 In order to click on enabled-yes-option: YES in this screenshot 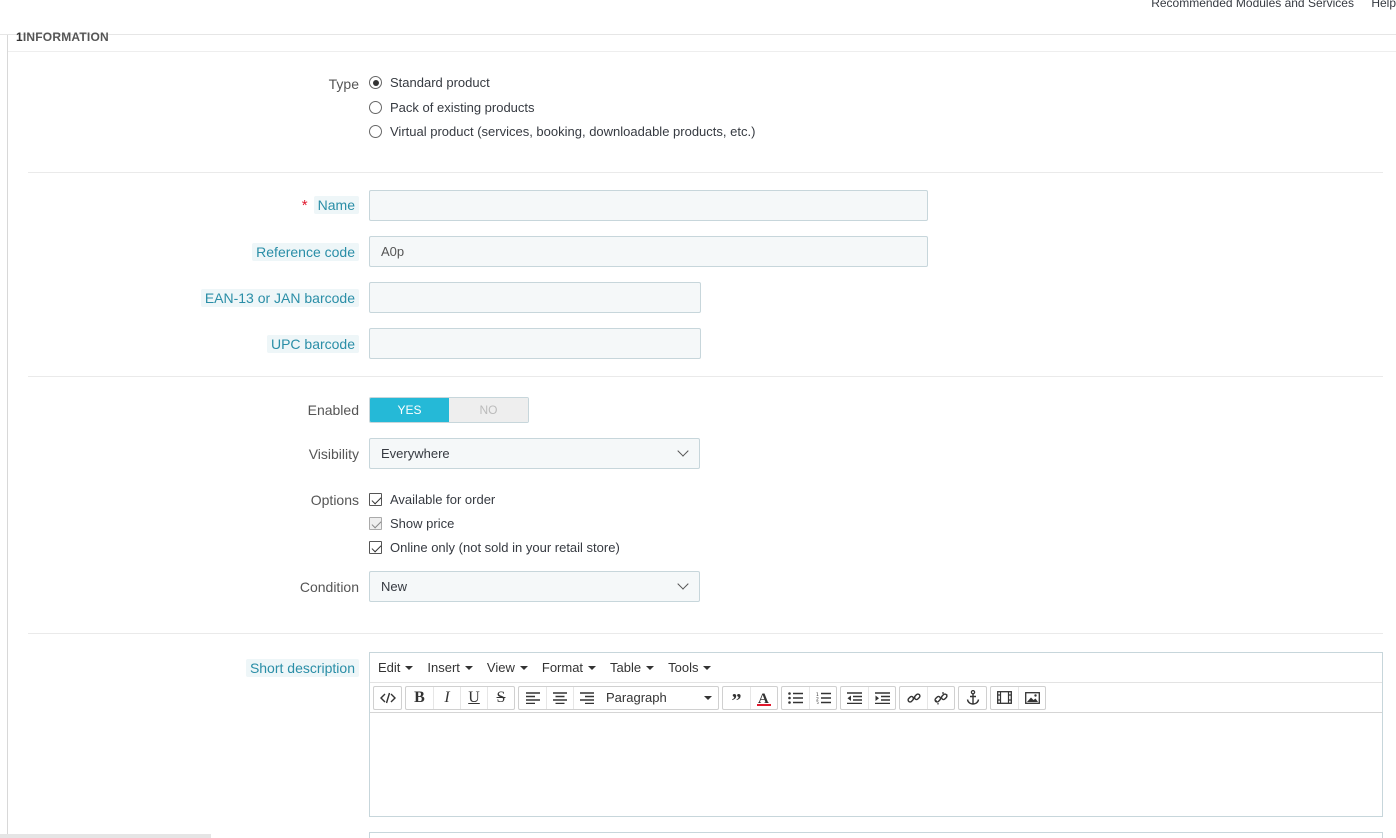, I will do `click(409, 410)`.